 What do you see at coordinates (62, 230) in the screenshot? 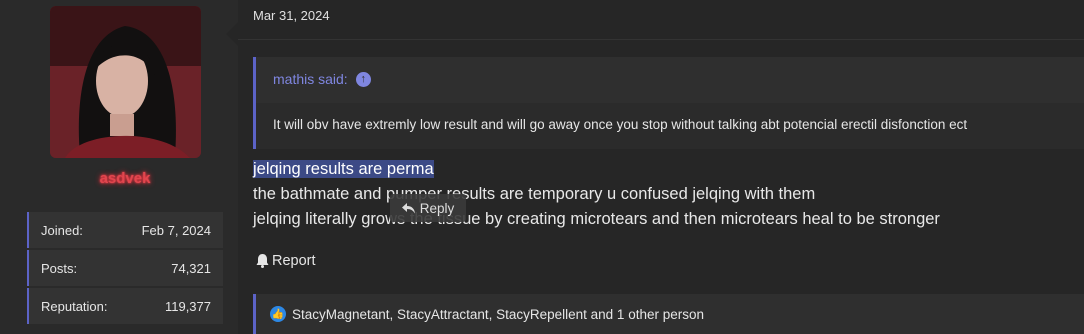
I see `stat-label: Joined:` at bounding box center [62, 230].